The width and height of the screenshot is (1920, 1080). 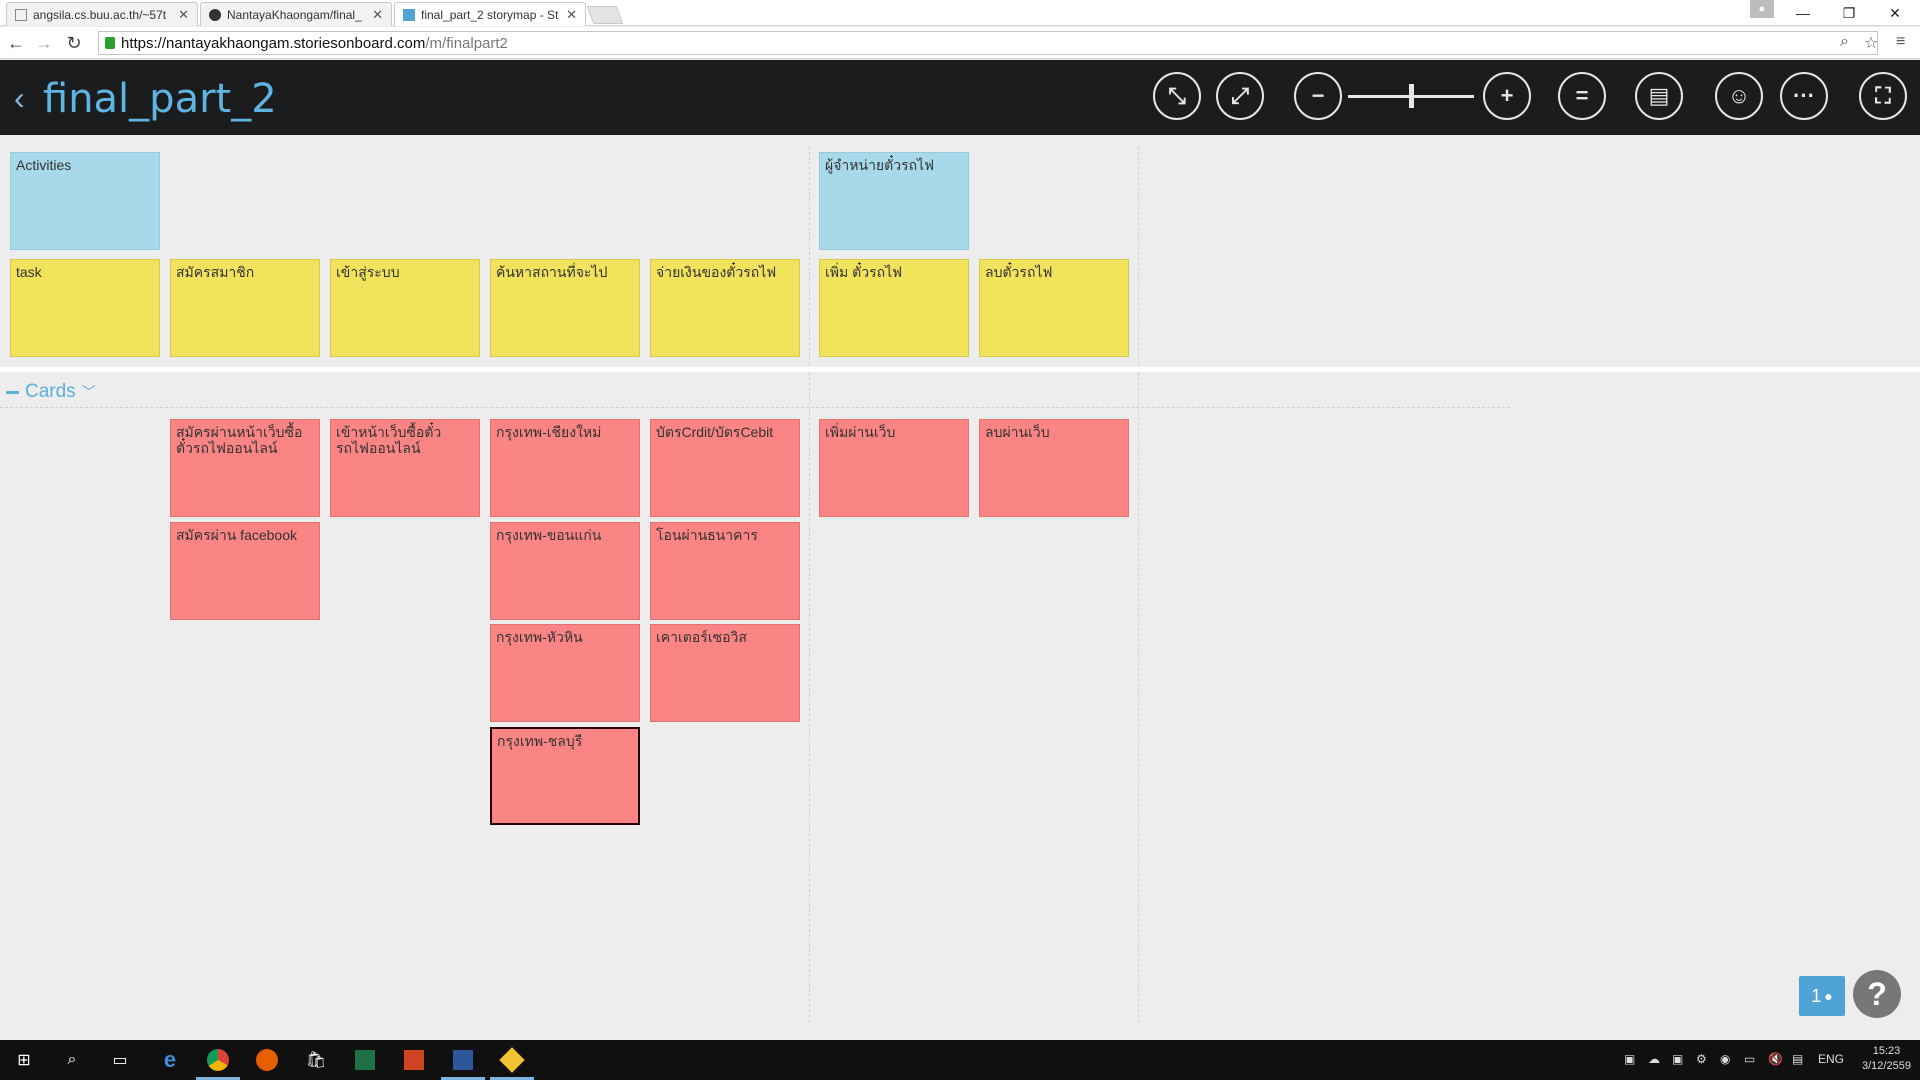 I want to click on release-header: Cards ﹀, so click(x=51, y=392).